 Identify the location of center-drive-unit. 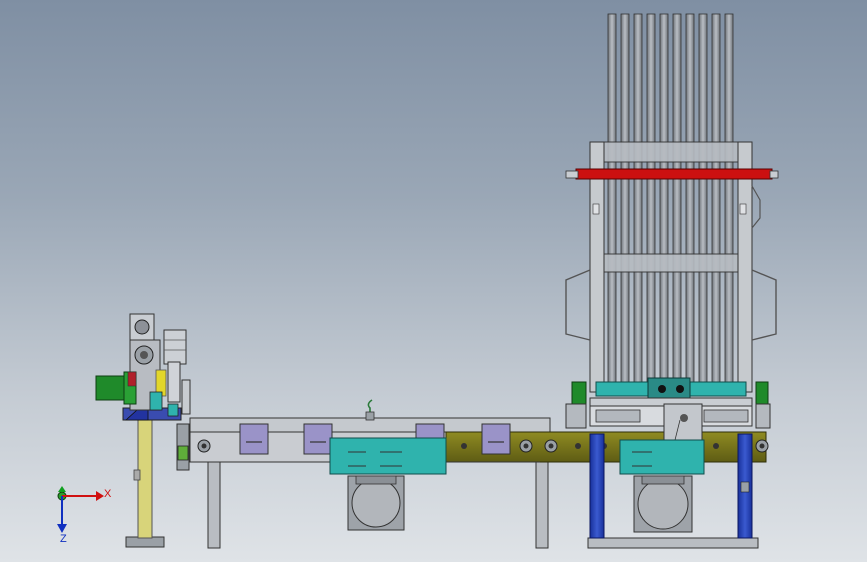
(388, 484).